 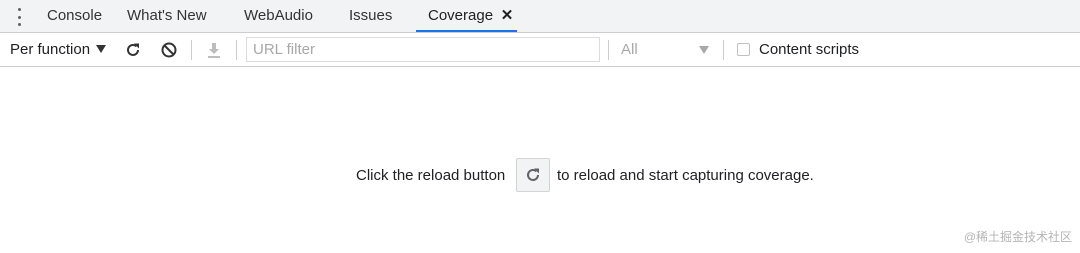 I want to click on more-tabs-menu-icon, so click(x=19, y=17).